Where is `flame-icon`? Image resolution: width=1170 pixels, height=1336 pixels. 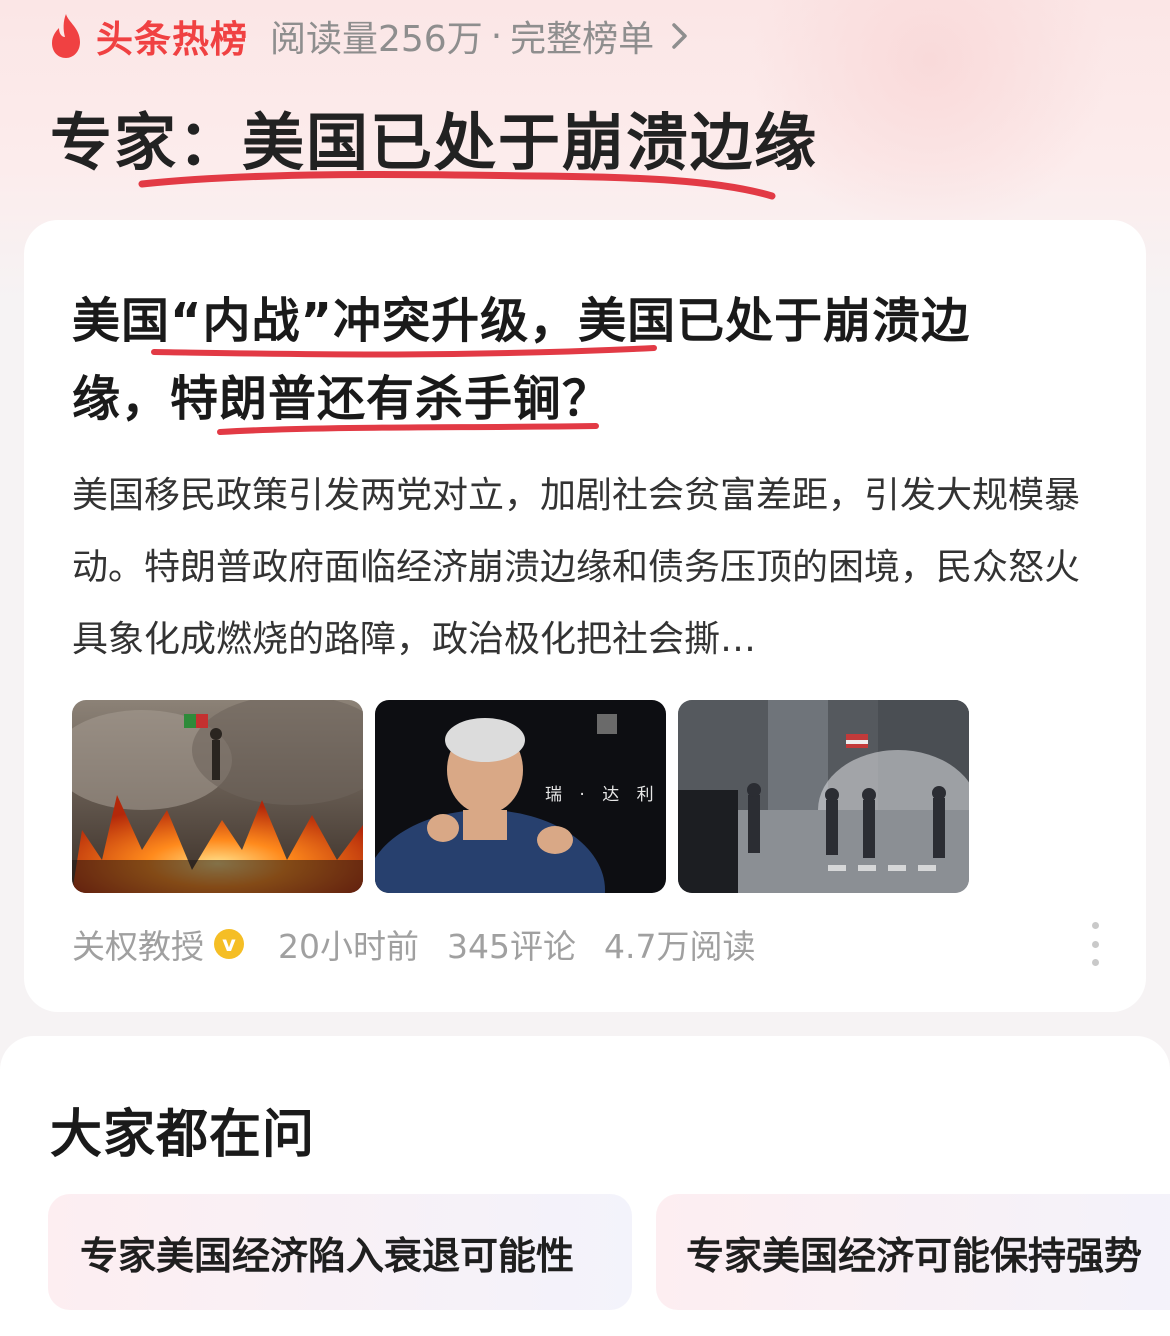 flame-icon is located at coordinates (66, 36).